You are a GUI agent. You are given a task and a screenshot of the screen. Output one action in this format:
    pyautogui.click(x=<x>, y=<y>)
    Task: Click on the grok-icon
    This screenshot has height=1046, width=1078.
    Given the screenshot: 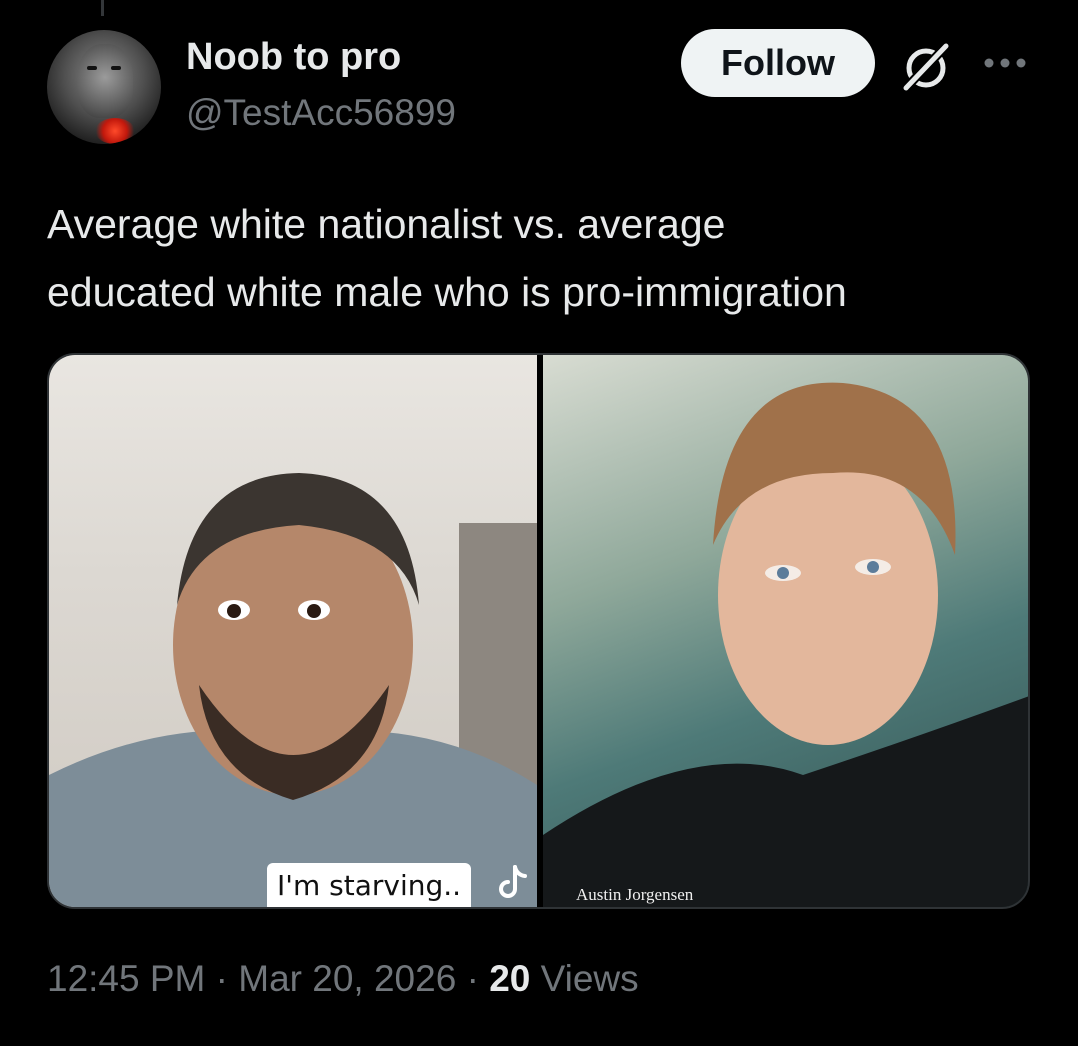 What is the action you would take?
    pyautogui.click(x=926, y=66)
    